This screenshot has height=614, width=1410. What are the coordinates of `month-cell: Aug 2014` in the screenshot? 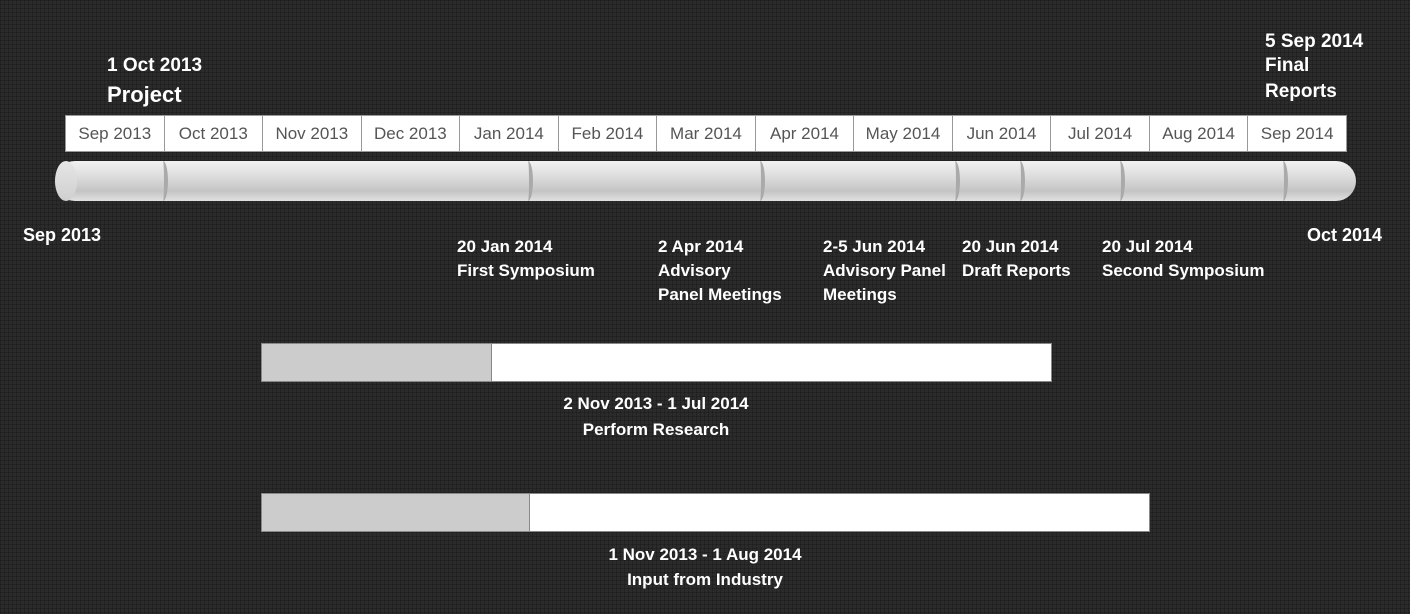 It's located at (1199, 133).